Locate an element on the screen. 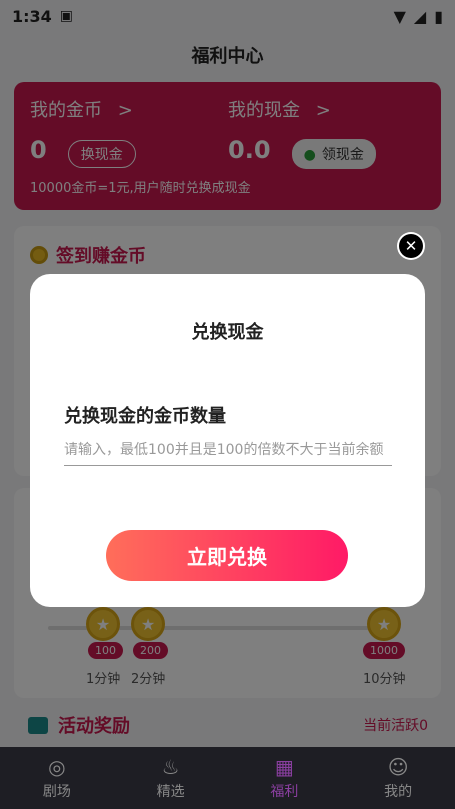  modal-close-button: ✕ is located at coordinates (411, 246).